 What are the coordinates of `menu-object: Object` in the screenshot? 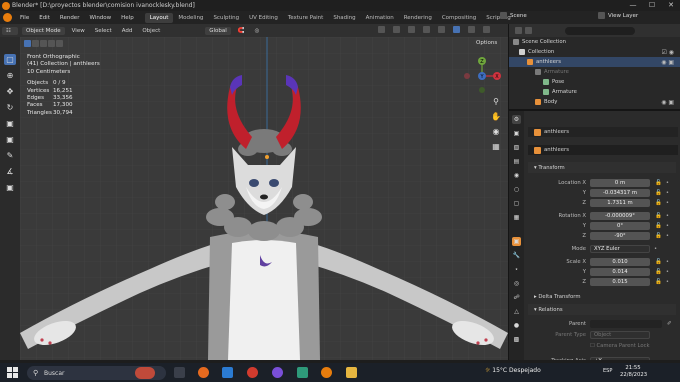 It's located at (151, 31).